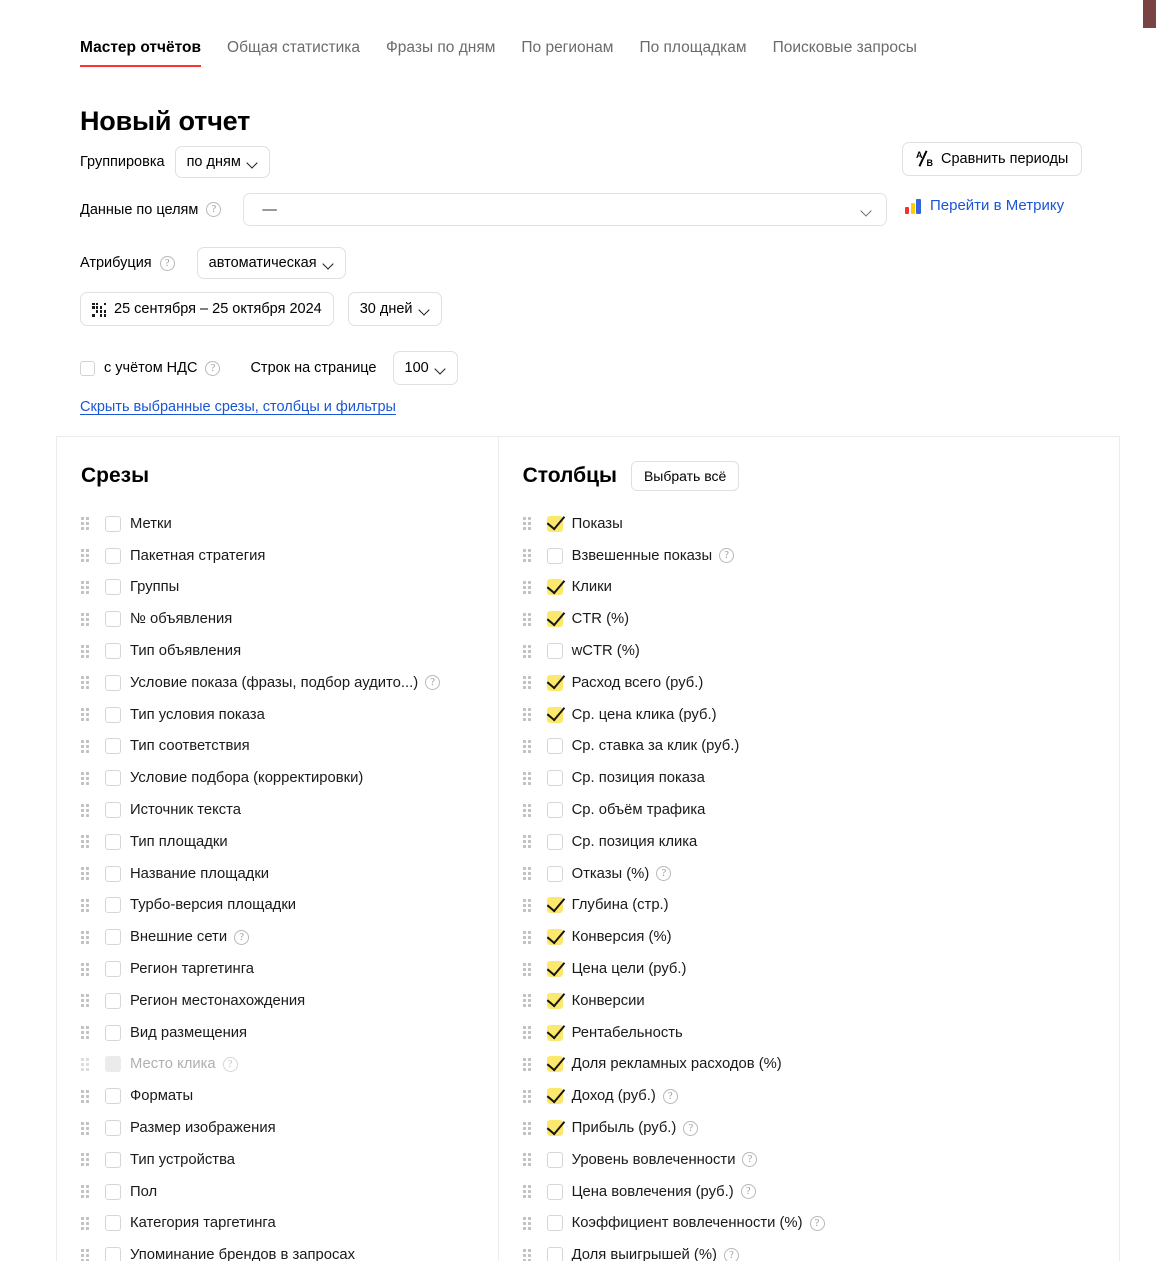  I want to click on list-item: Регион местонахождения, so click(289, 1001).